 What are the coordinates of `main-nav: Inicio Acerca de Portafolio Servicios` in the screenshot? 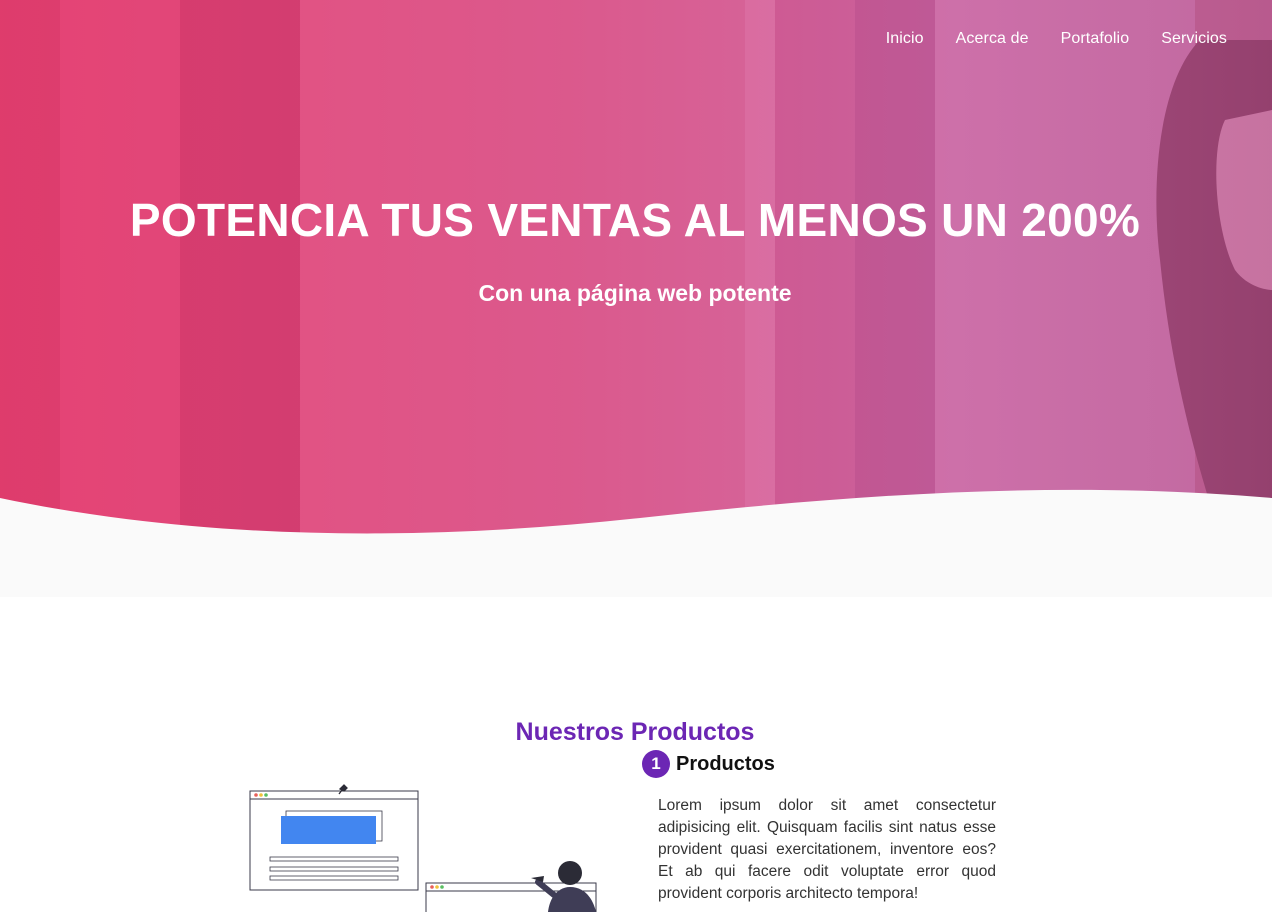 It's located at (1056, 39).